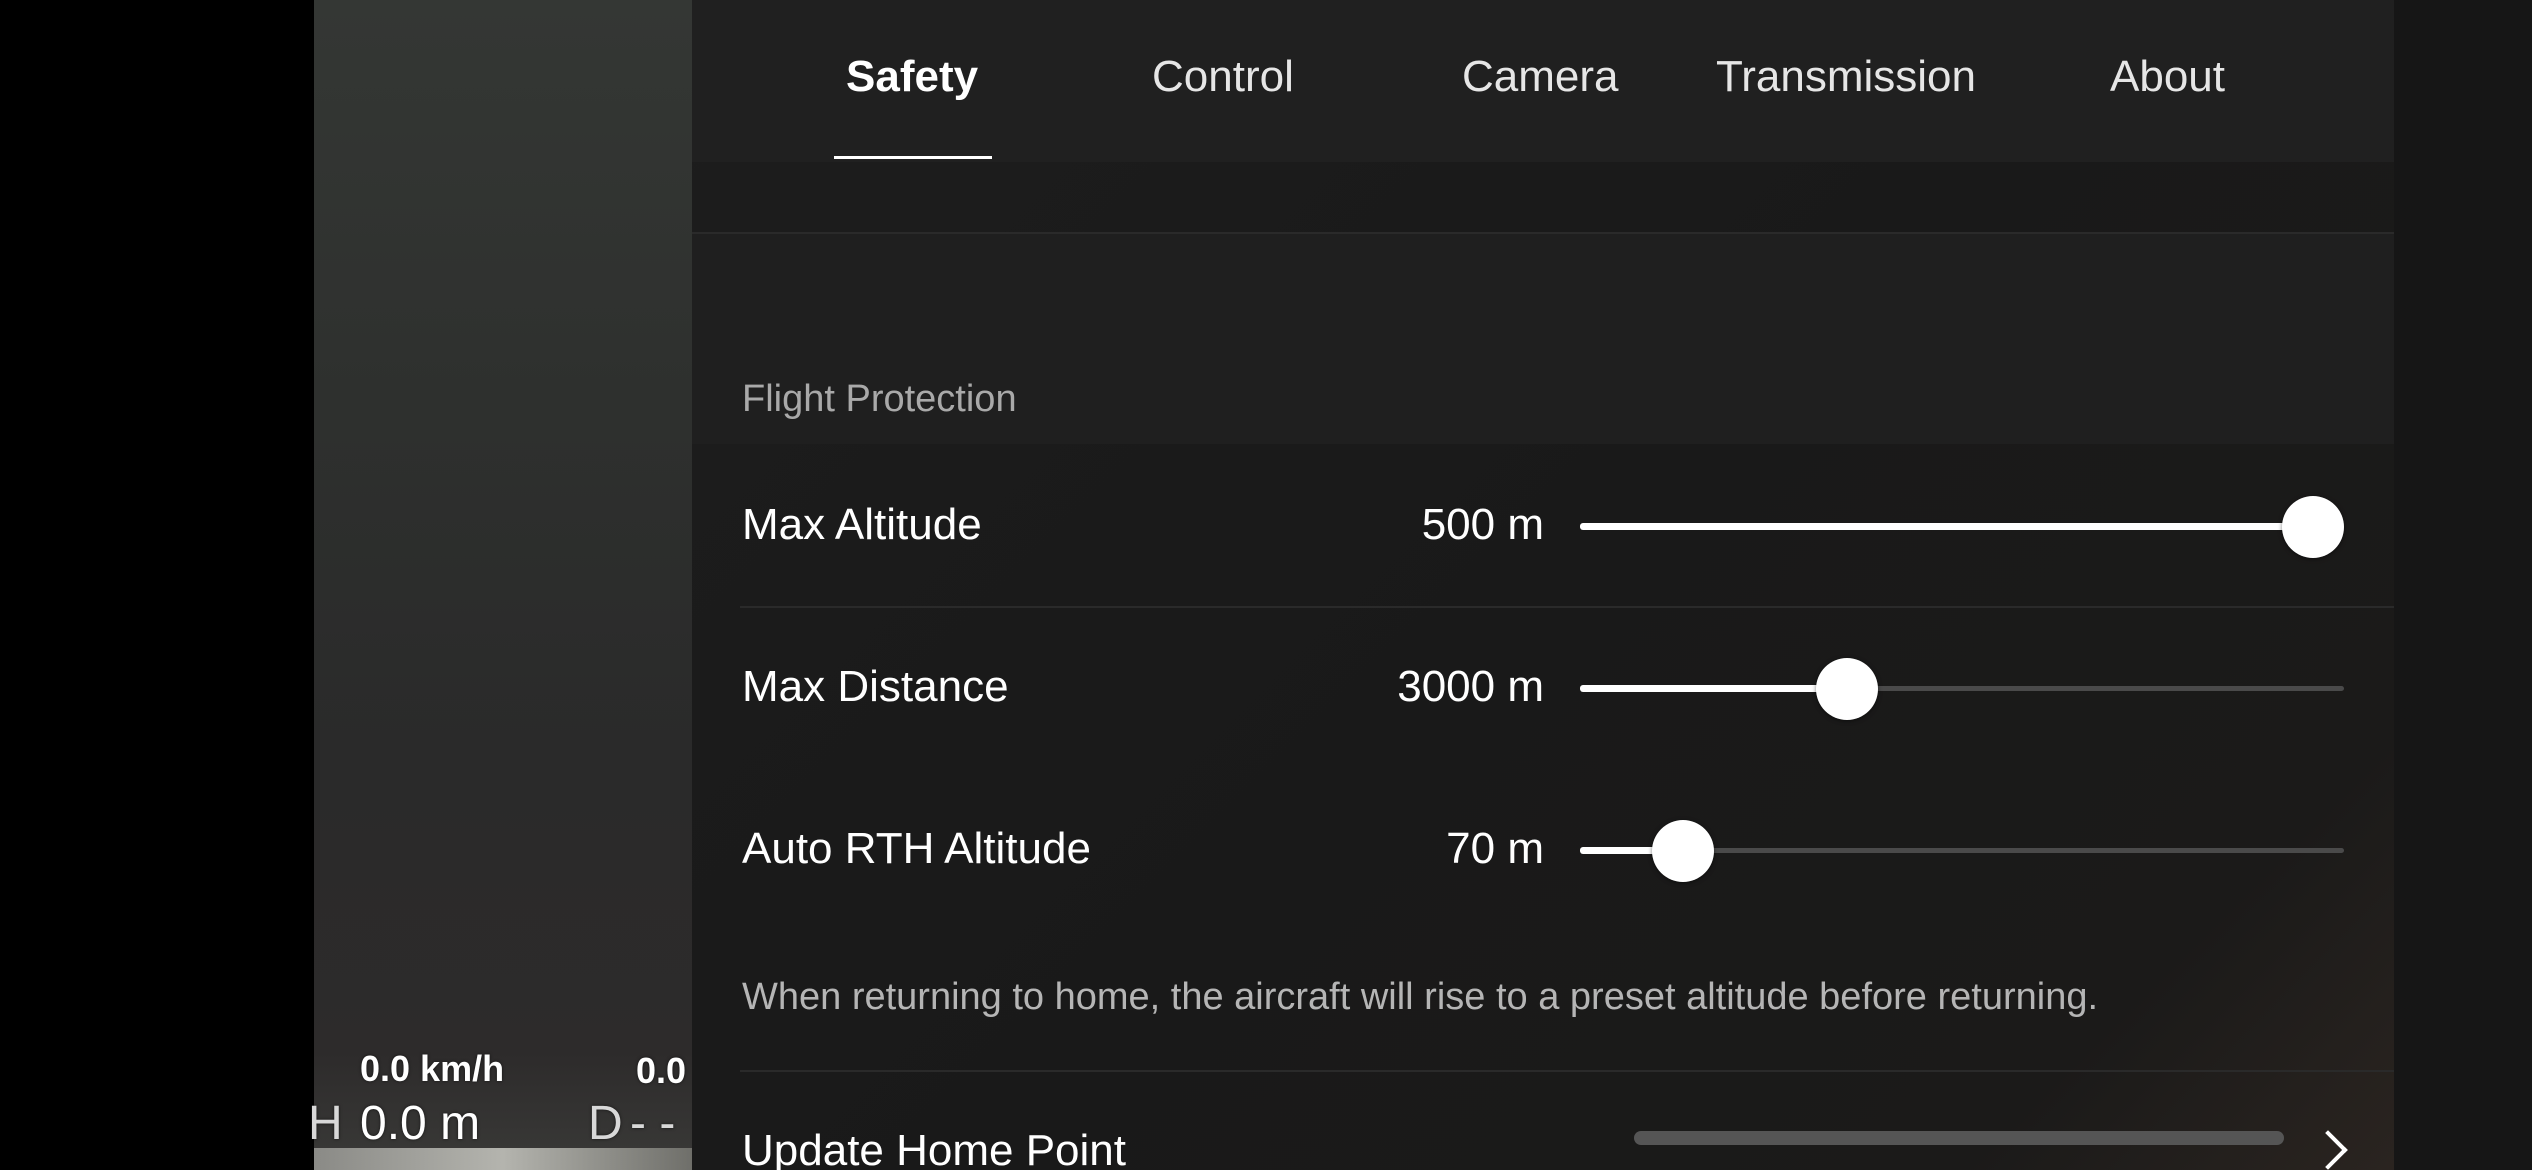  What do you see at coordinates (432, 1068) in the screenshot?
I see `hud-horizontal-speed: 0.0 km/h` at bounding box center [432, 1068].